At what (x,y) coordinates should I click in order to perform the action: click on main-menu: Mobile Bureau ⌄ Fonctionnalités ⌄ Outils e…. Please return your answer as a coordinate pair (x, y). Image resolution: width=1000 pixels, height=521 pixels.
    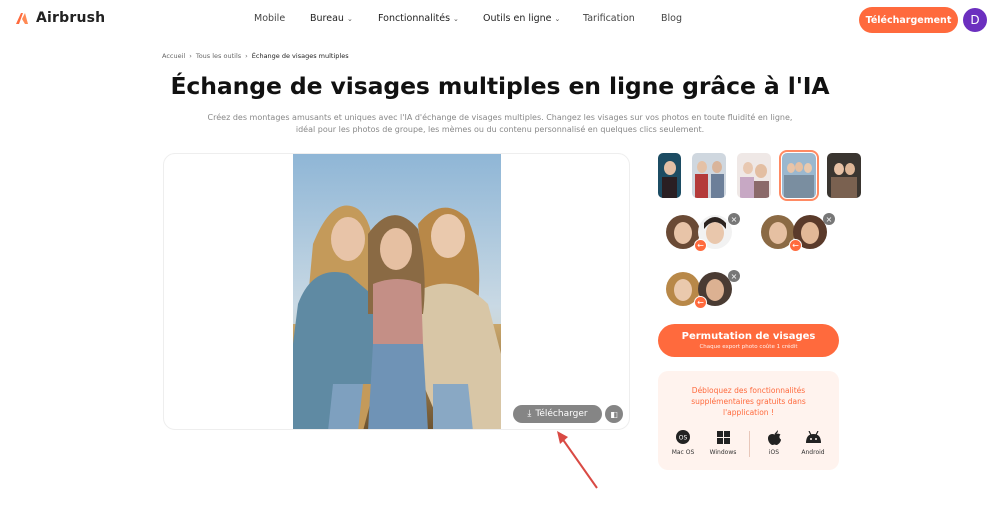
    Looking at the image, I should click on (477, 18).